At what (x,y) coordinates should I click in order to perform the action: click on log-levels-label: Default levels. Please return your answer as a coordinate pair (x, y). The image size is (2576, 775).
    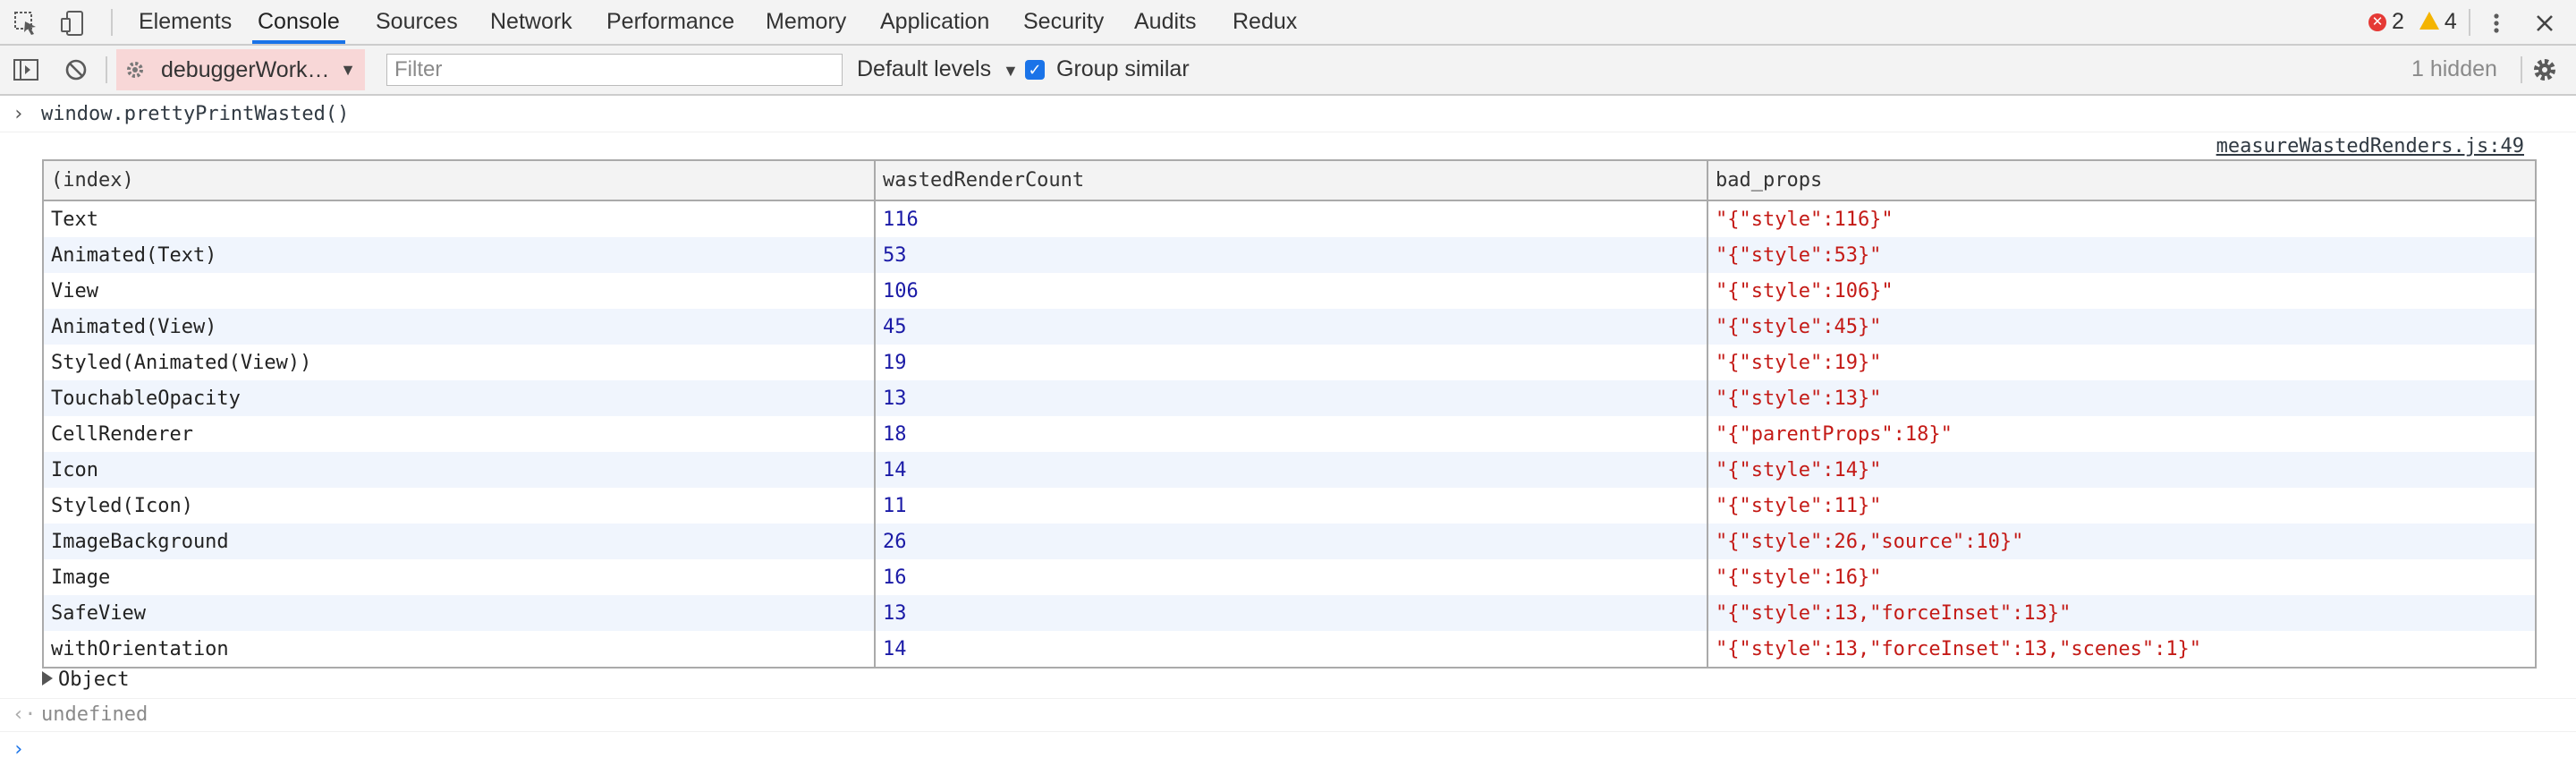
    Looking at the image, I should click on (924, 68).